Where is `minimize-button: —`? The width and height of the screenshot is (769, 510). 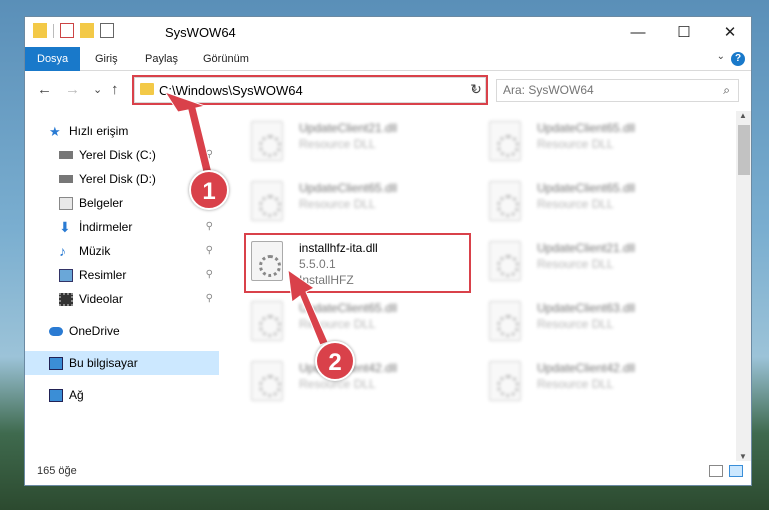
minimize-button: — is located at coordinates (638, 32).